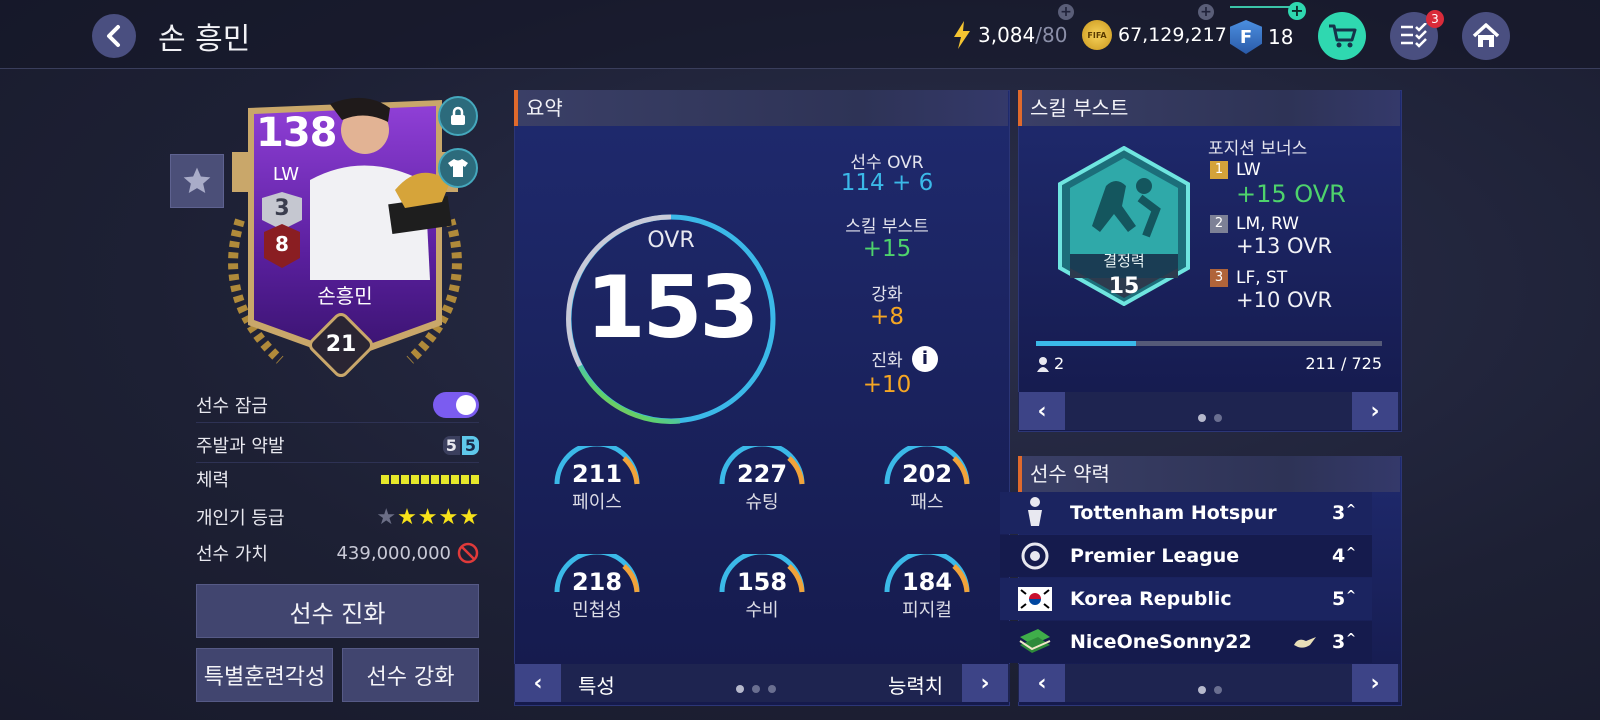 This screenshot has height=720, width=1600. I want to click on position-bonus-item: 3 LF, ST +10 OVR, so click(1271, 290).